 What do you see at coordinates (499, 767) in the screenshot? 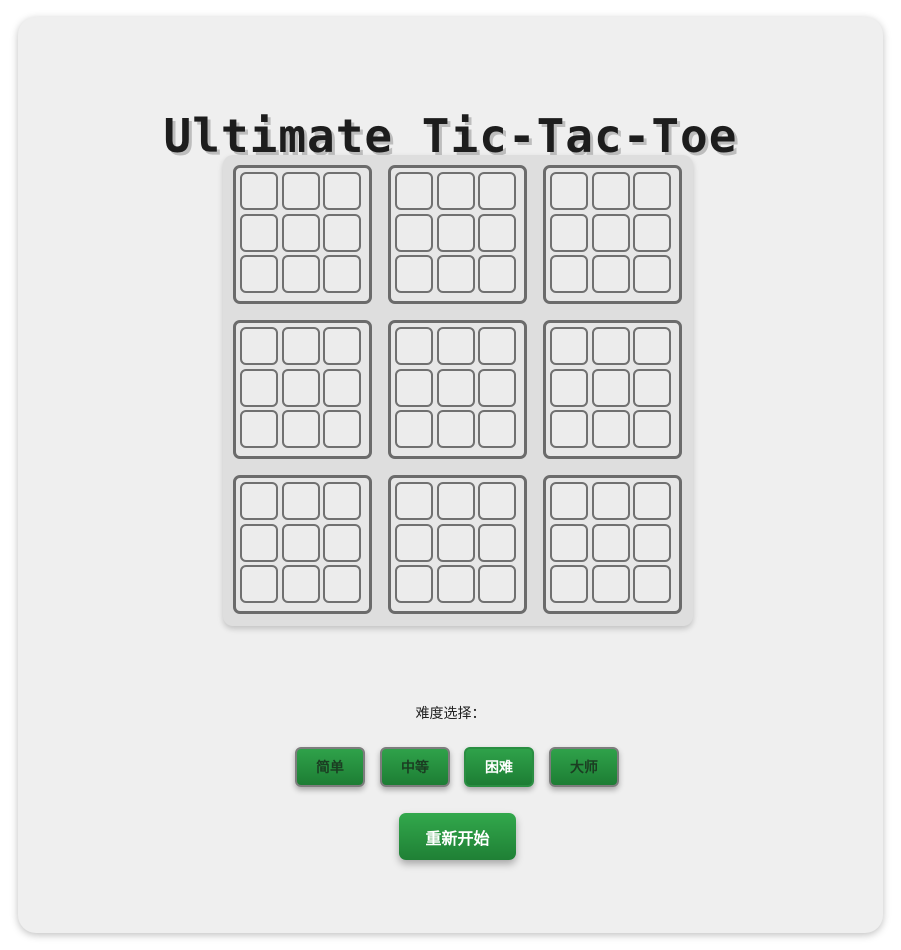
I see `difficulty-hard-button: 困难` at bounding box center [499, 767].